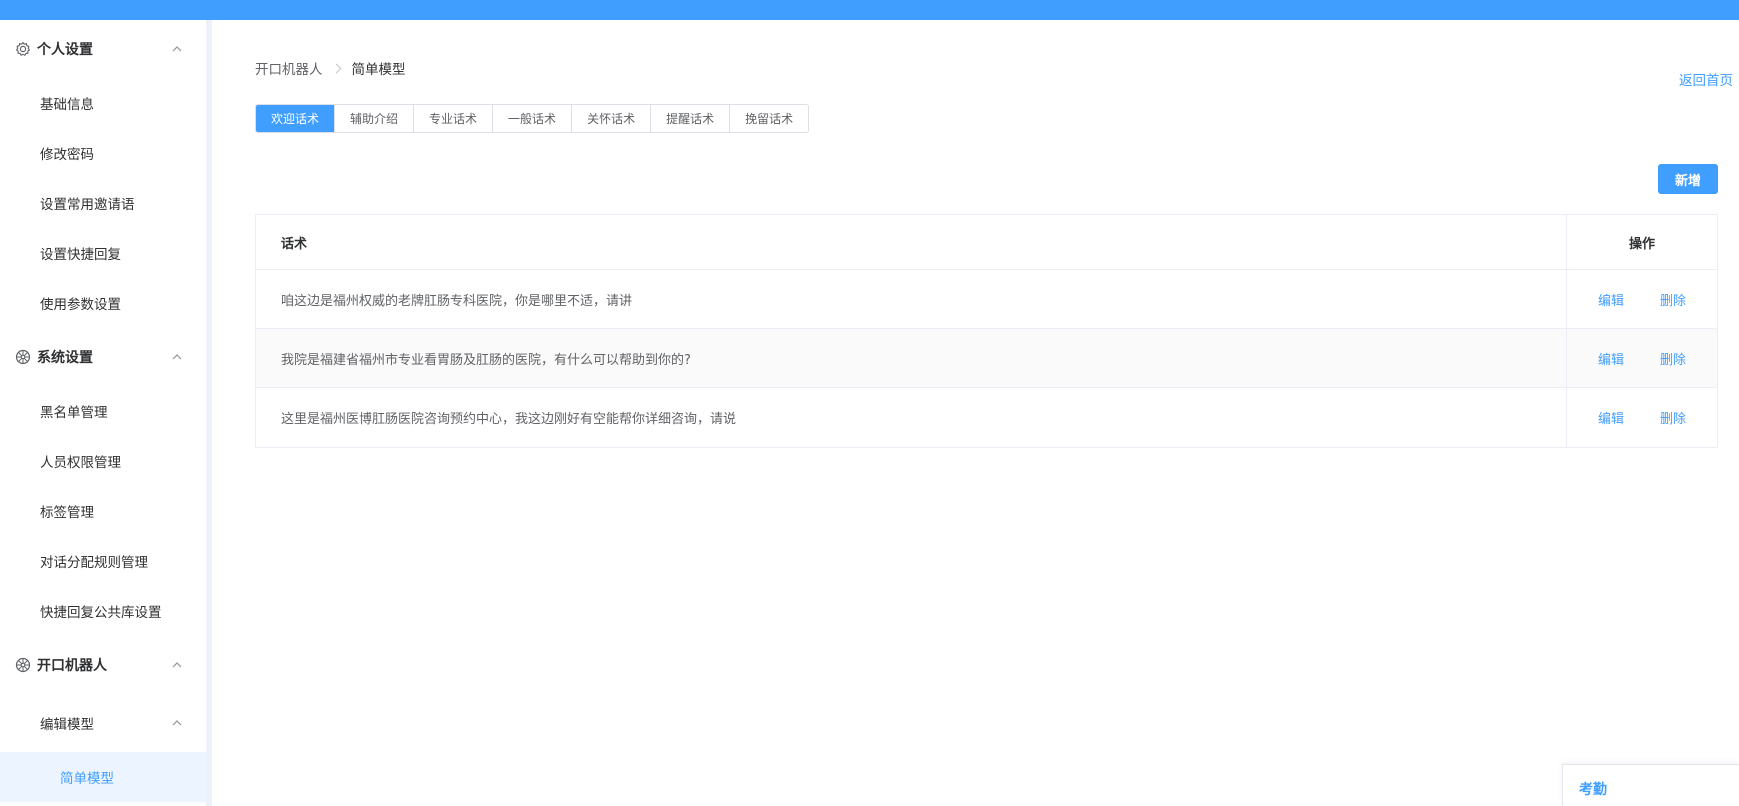 This screenshot has width=1739, height=806. I want to click on menu-group-robot: 开口机器人 编辑模型 简单模型, so click(103, 719).